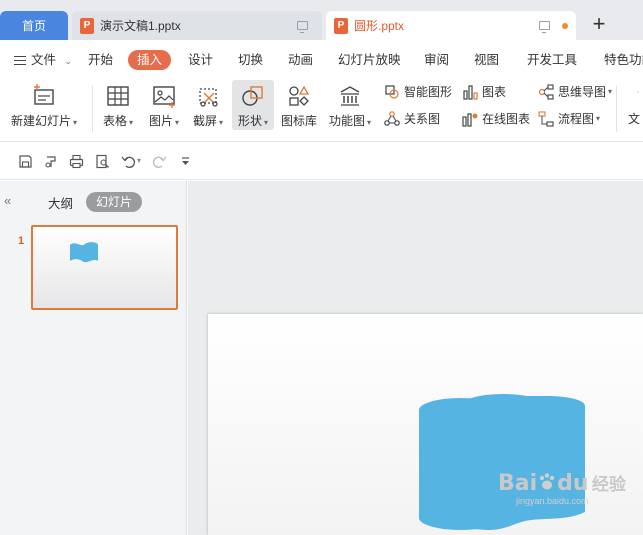 The height and width of the screenshot is (535, 643). I want to click on tab-document-1: P 演示文稿1.pptx, so click(197, 25).